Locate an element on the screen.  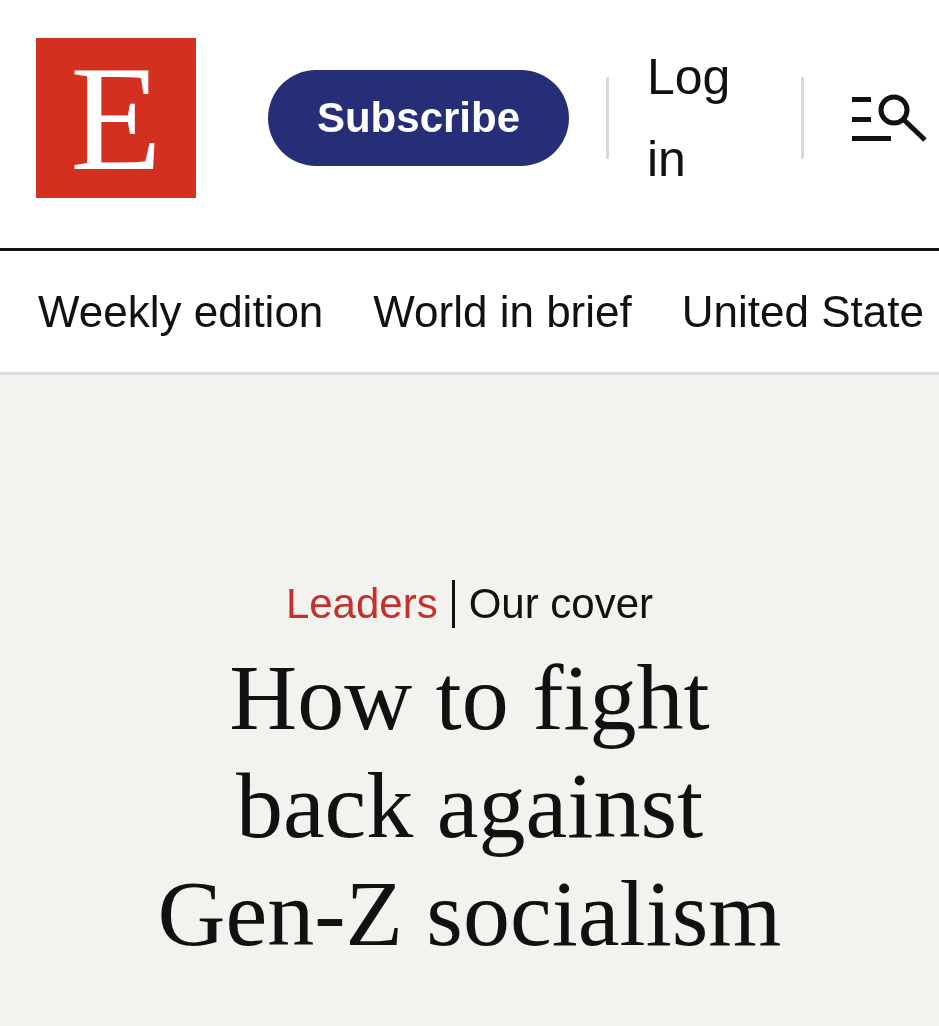
section-link: Leaders is located at coordinates (361, 604).